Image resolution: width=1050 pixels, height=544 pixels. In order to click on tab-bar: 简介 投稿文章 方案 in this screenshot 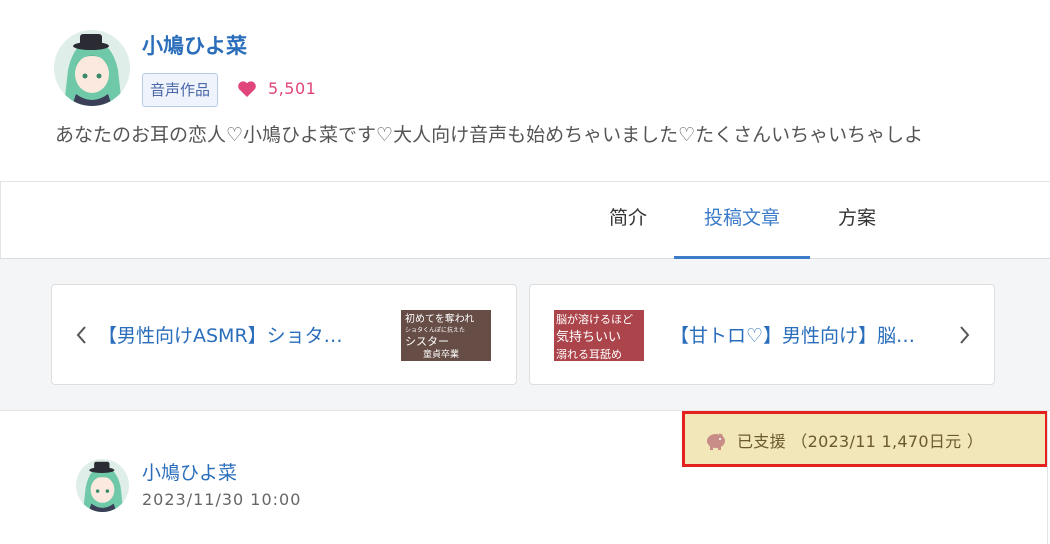, I will do `click(525, 220)`.